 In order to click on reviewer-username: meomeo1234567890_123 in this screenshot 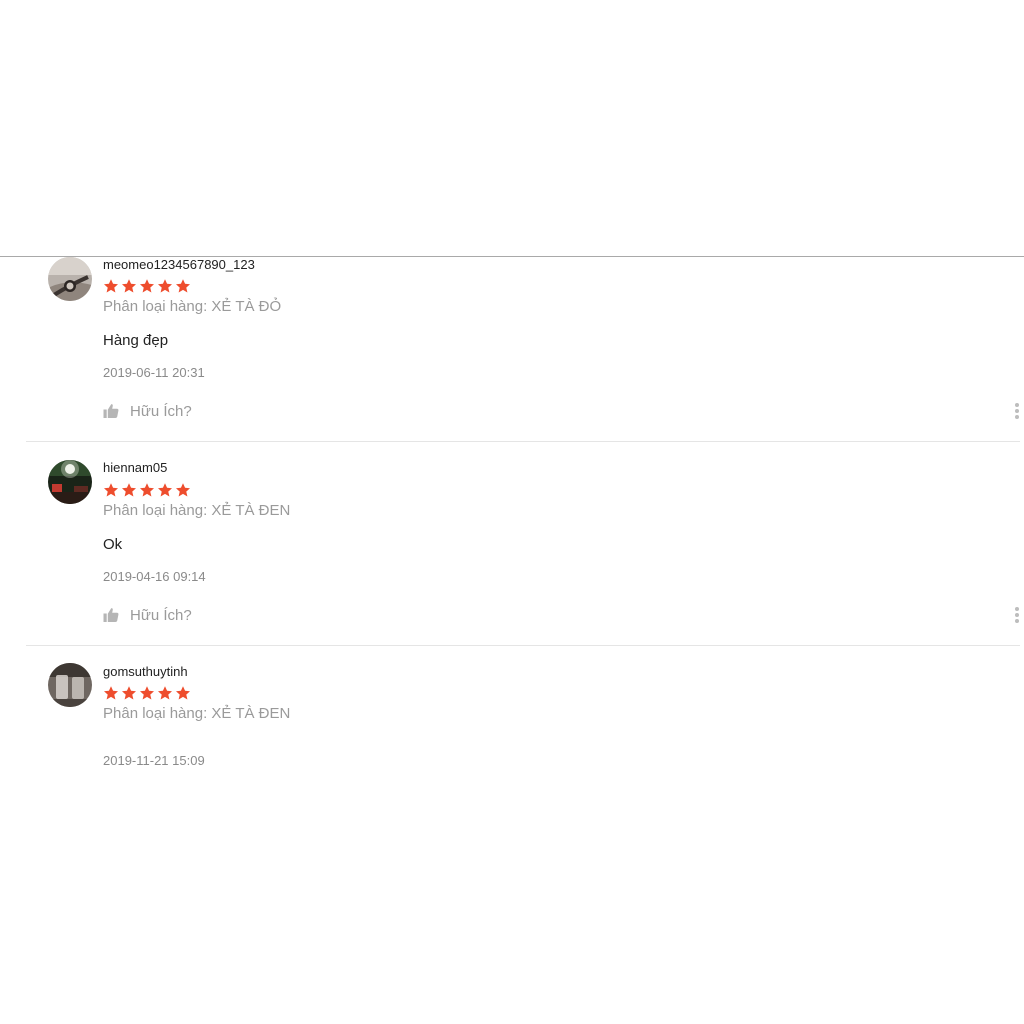, I will do `click(179, 264)`.